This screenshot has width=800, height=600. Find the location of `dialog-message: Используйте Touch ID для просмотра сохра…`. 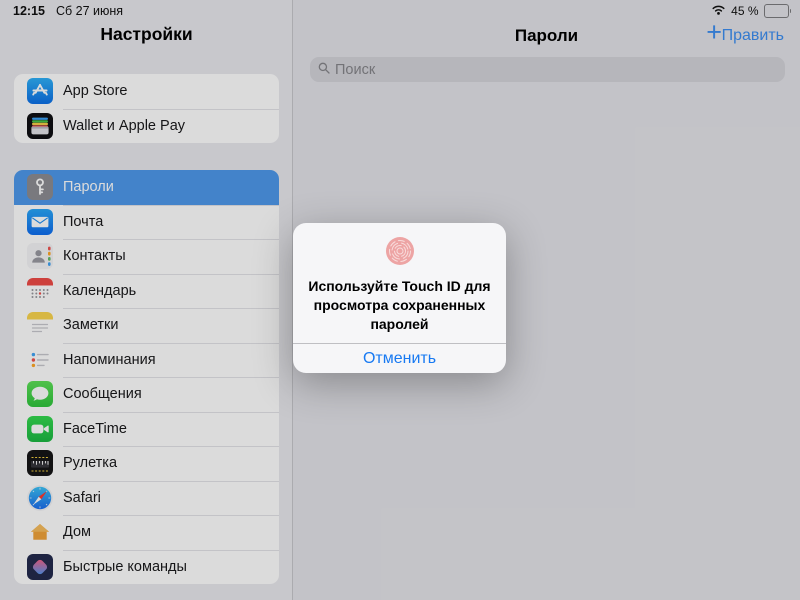

dialog-message: Используйте Touch ID для просмотра сохра… is located at coordinates (399, 305).